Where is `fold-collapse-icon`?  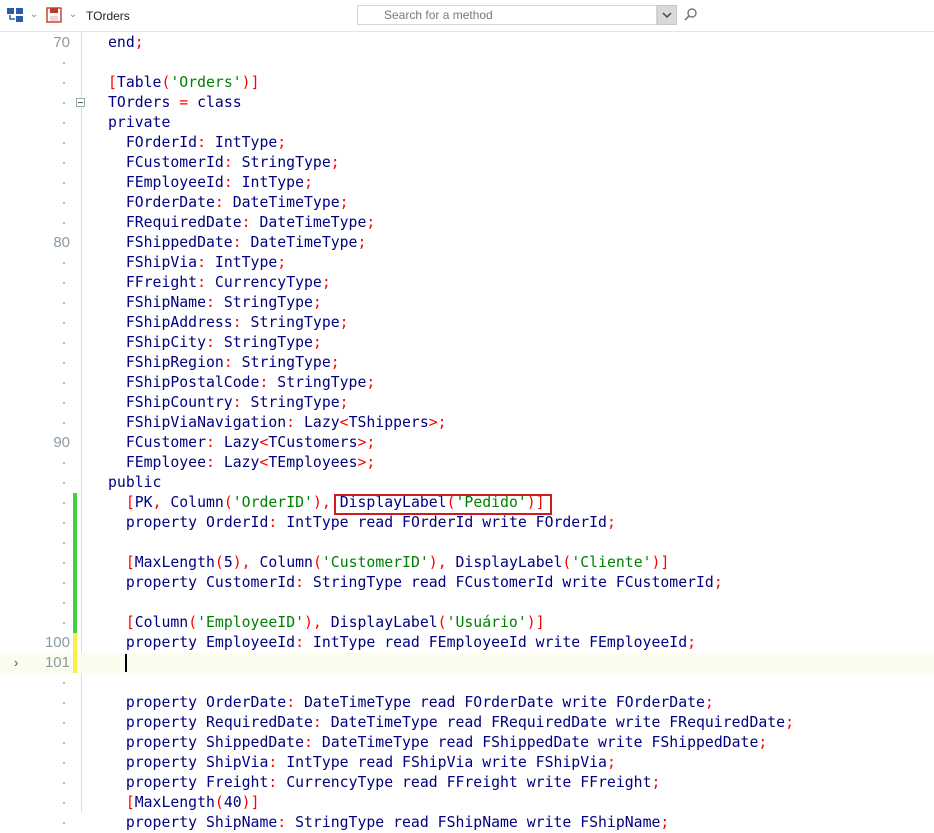 fold-collapse-icon is located at coordinates (80, 102).